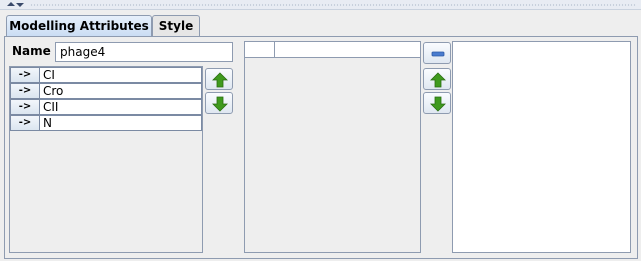 The width and height of the screenshot is (641, 261). Describe the element at coordinates (31, 51) in the screenshot. I see `name-label: Name` at that location.